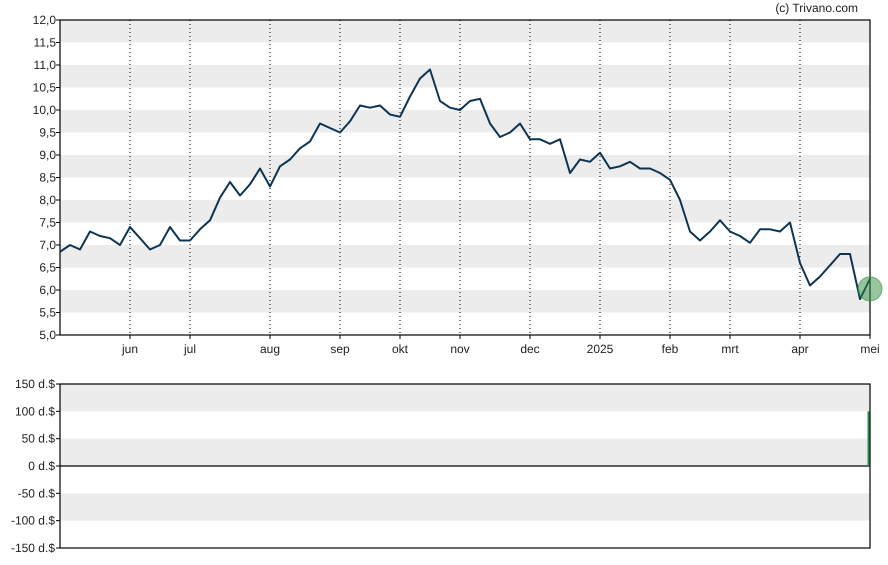  Describe the element at coordinates (47, 290) in the screenshot. I see `y-axis-label: 6,0` at that location.